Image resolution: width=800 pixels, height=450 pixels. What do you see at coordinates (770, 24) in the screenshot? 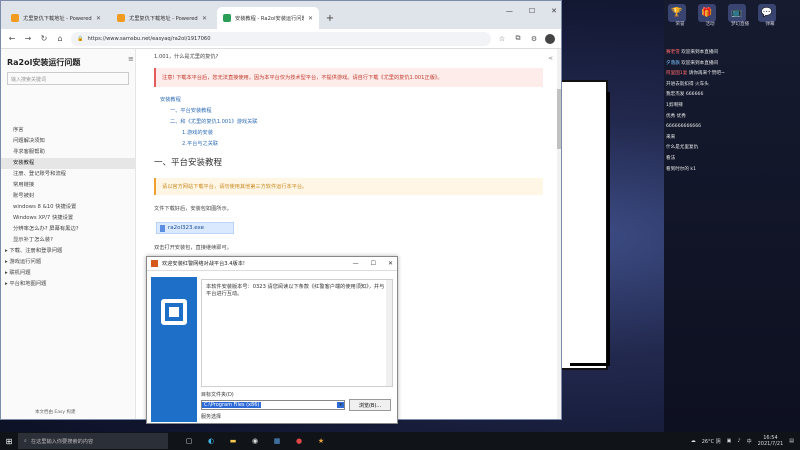
I see `stream-tool: 💬 弹幕` at bounding box center [770, 24].